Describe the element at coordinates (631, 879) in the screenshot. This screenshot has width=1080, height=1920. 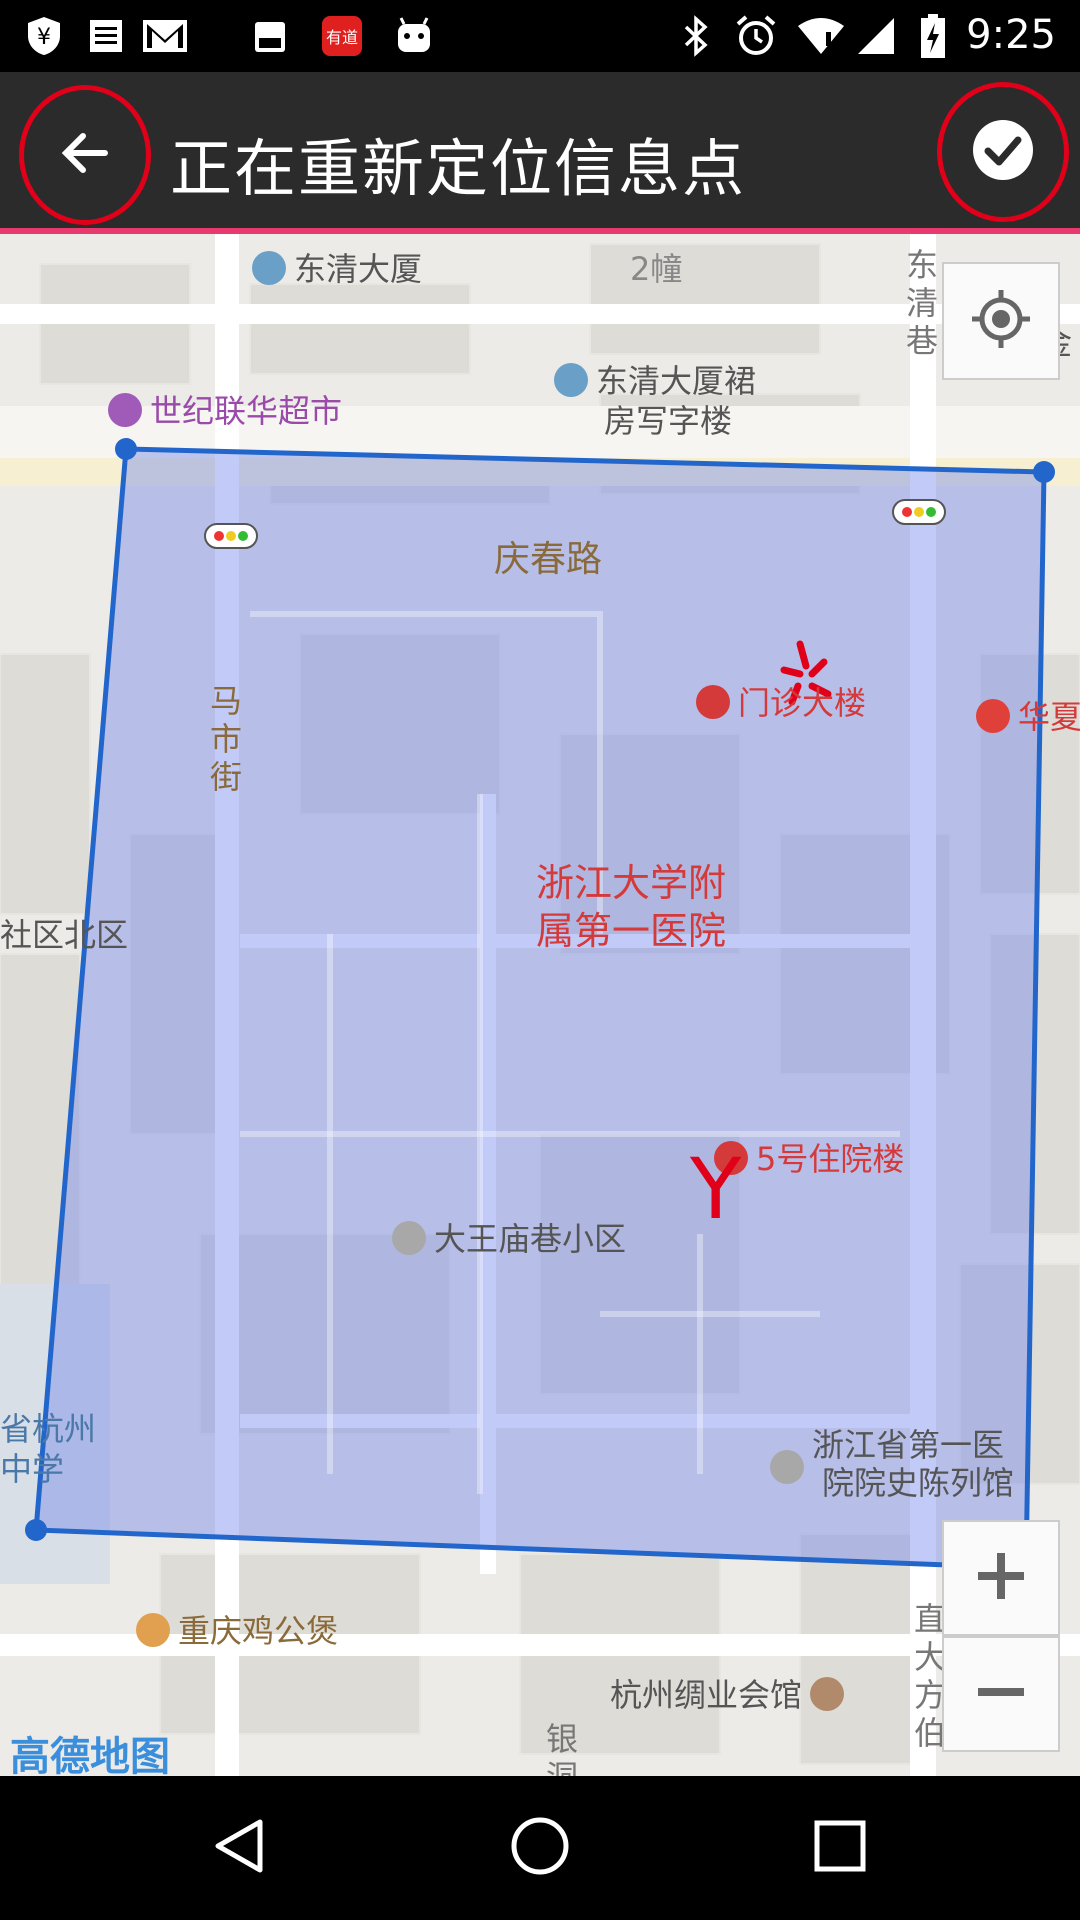
I see `poi-hospital-name-line1: 浙江大学附` at that location.